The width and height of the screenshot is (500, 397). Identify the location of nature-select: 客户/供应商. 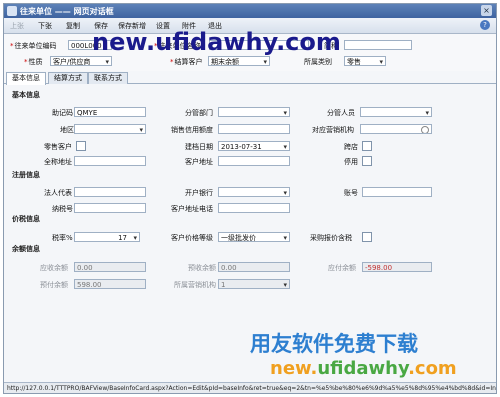
(81, 61).